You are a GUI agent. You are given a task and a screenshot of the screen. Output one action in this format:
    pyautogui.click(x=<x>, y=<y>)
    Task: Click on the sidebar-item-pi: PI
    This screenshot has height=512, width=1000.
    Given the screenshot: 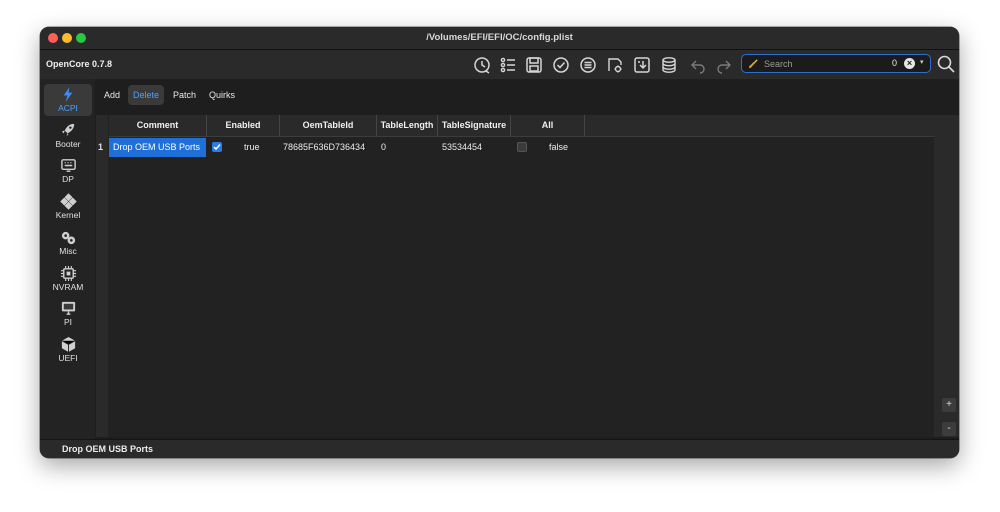 What is the action you would take?
    pyautogui.click(x=68, y=314)
    